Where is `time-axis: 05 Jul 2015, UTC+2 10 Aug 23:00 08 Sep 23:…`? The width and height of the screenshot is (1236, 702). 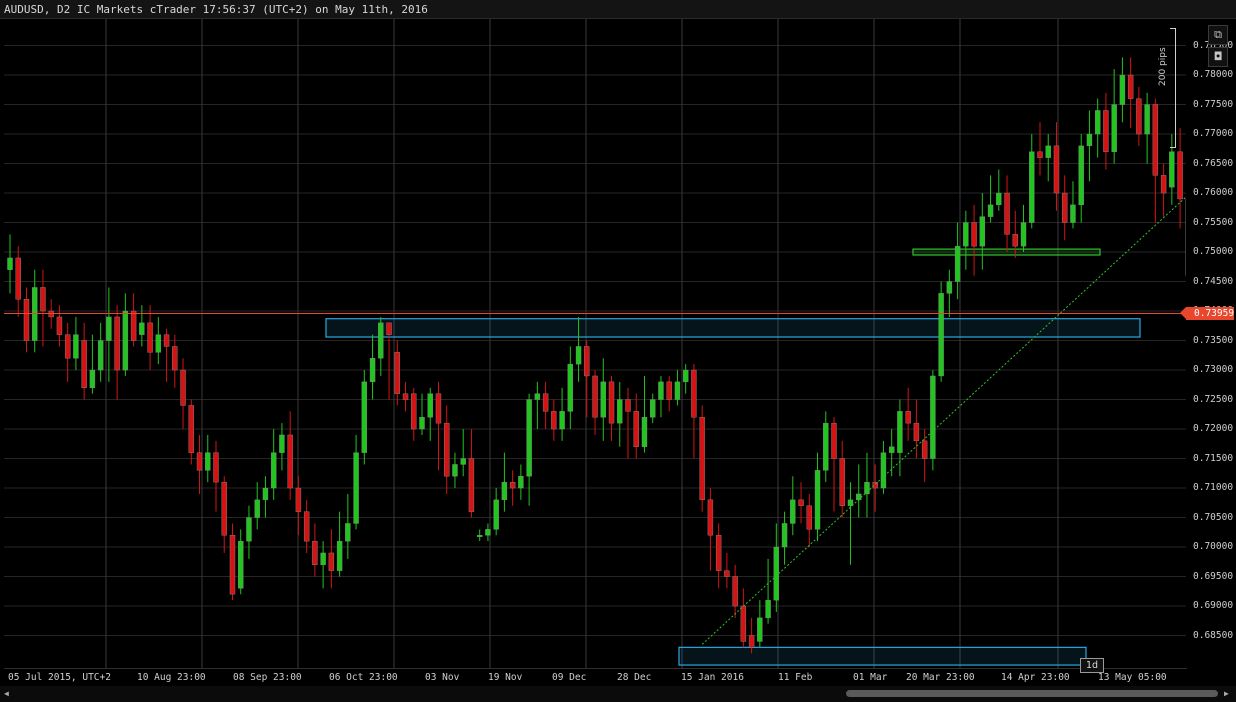 time-axis: 05 Jul 2015, UTC+2 10 Aug 23:00 08 Sep 23:… is located at coordinates (593, 677).